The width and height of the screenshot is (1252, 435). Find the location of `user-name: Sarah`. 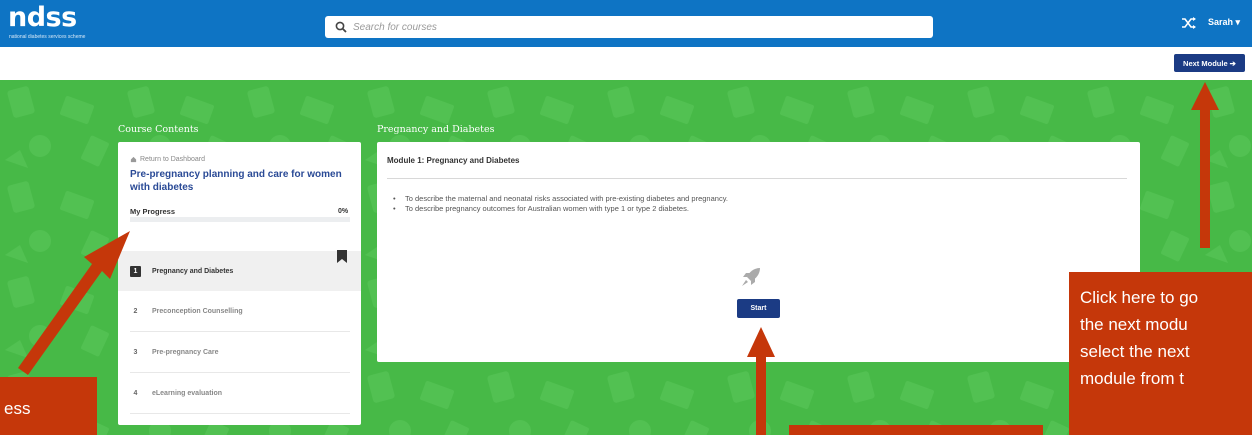

user-name: Sarah is located at coordinates (1221, 22).